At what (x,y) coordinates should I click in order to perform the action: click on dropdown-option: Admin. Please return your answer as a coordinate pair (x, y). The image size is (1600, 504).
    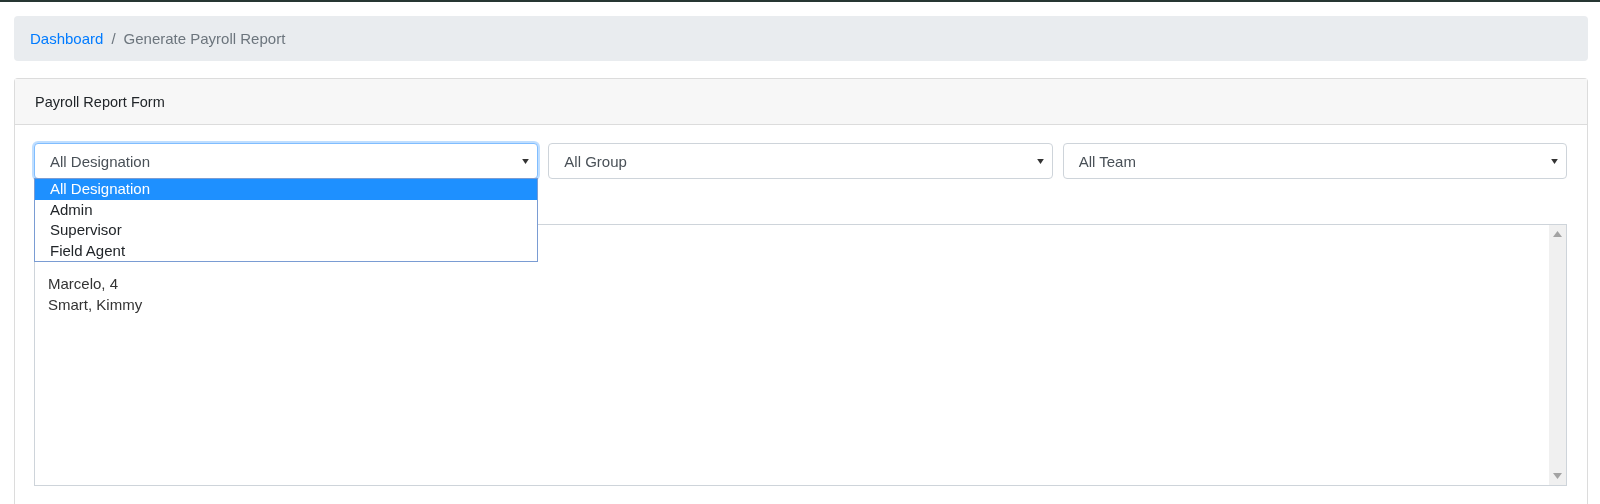
    Looking at the image, I should click on (286, 209).